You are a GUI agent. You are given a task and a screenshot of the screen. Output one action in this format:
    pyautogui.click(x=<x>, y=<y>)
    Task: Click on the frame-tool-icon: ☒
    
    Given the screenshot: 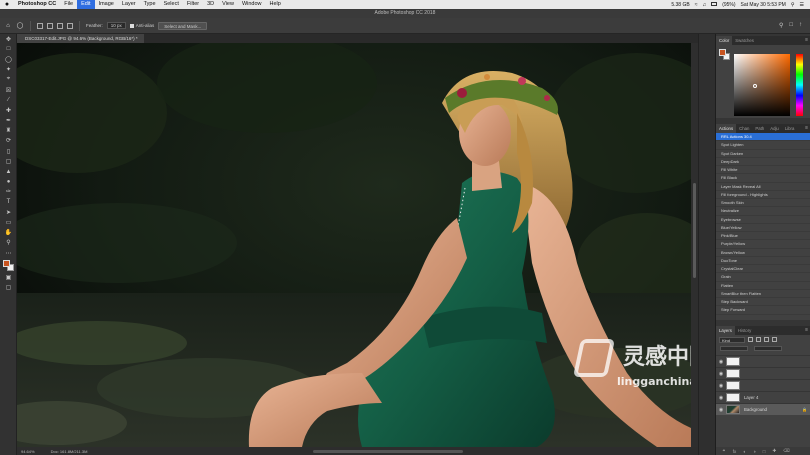 What is the action you would take?
    pyautogui.click(x=8, y=90)
    